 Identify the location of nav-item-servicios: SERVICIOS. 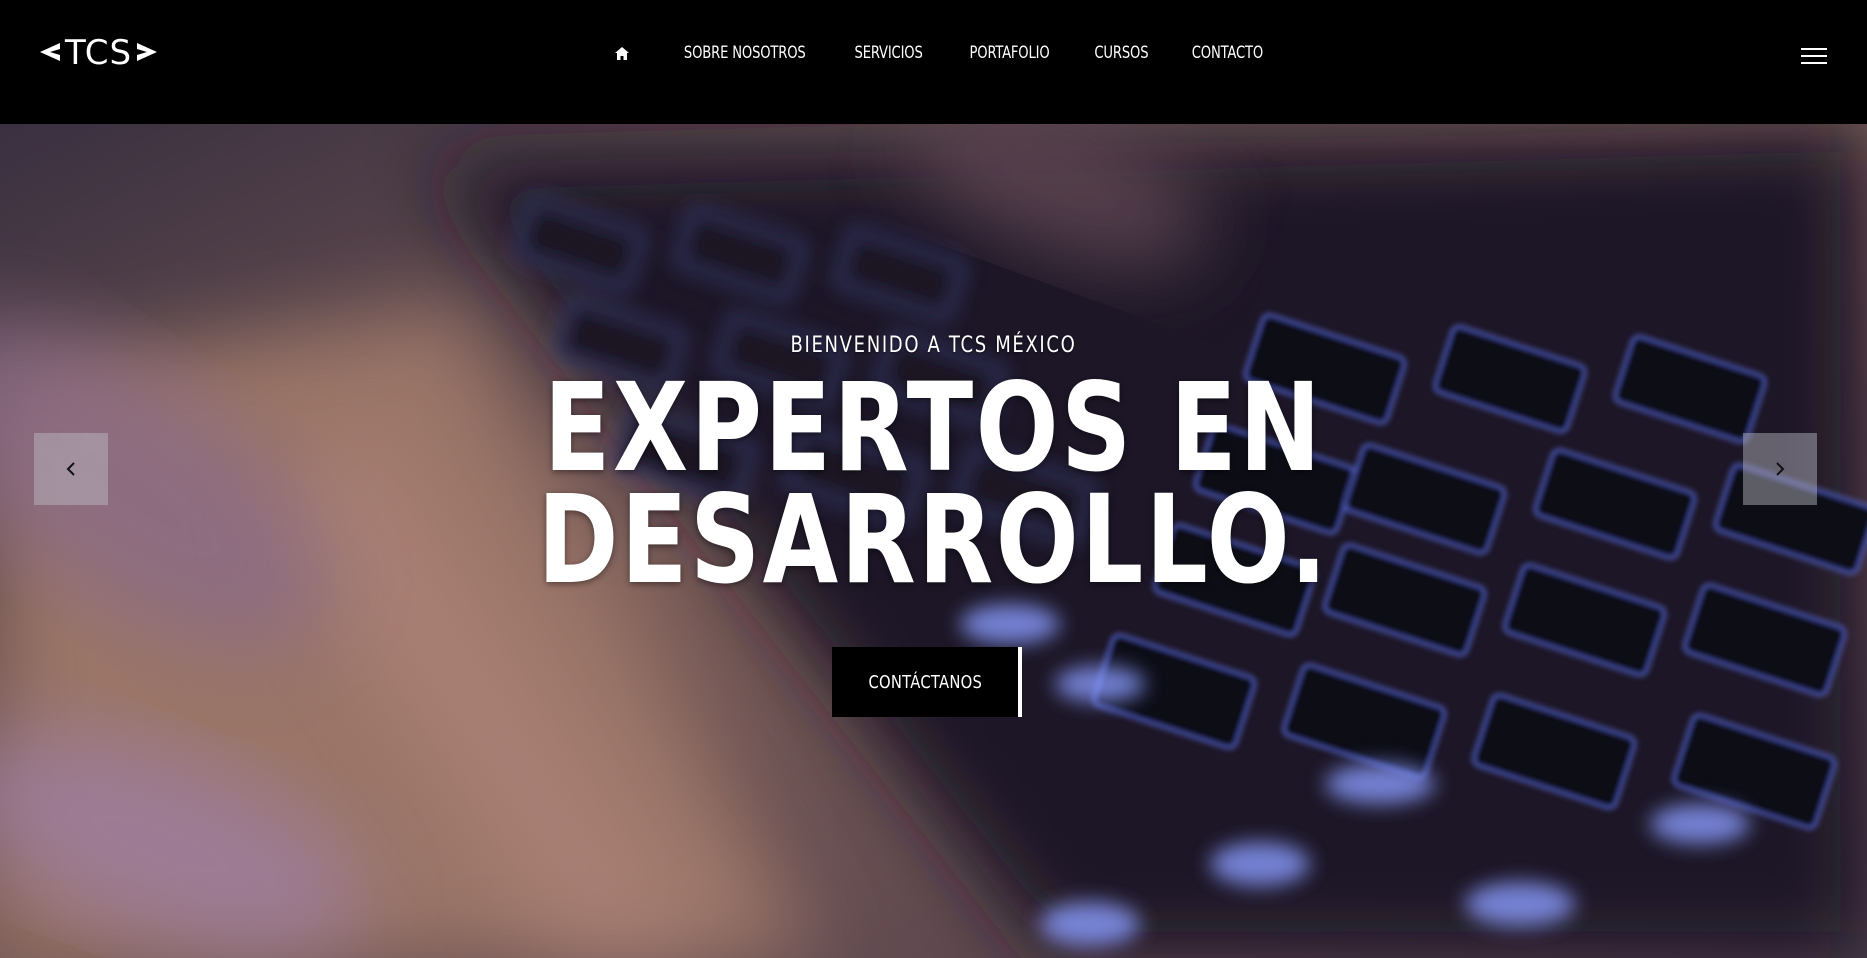
(889, 53).